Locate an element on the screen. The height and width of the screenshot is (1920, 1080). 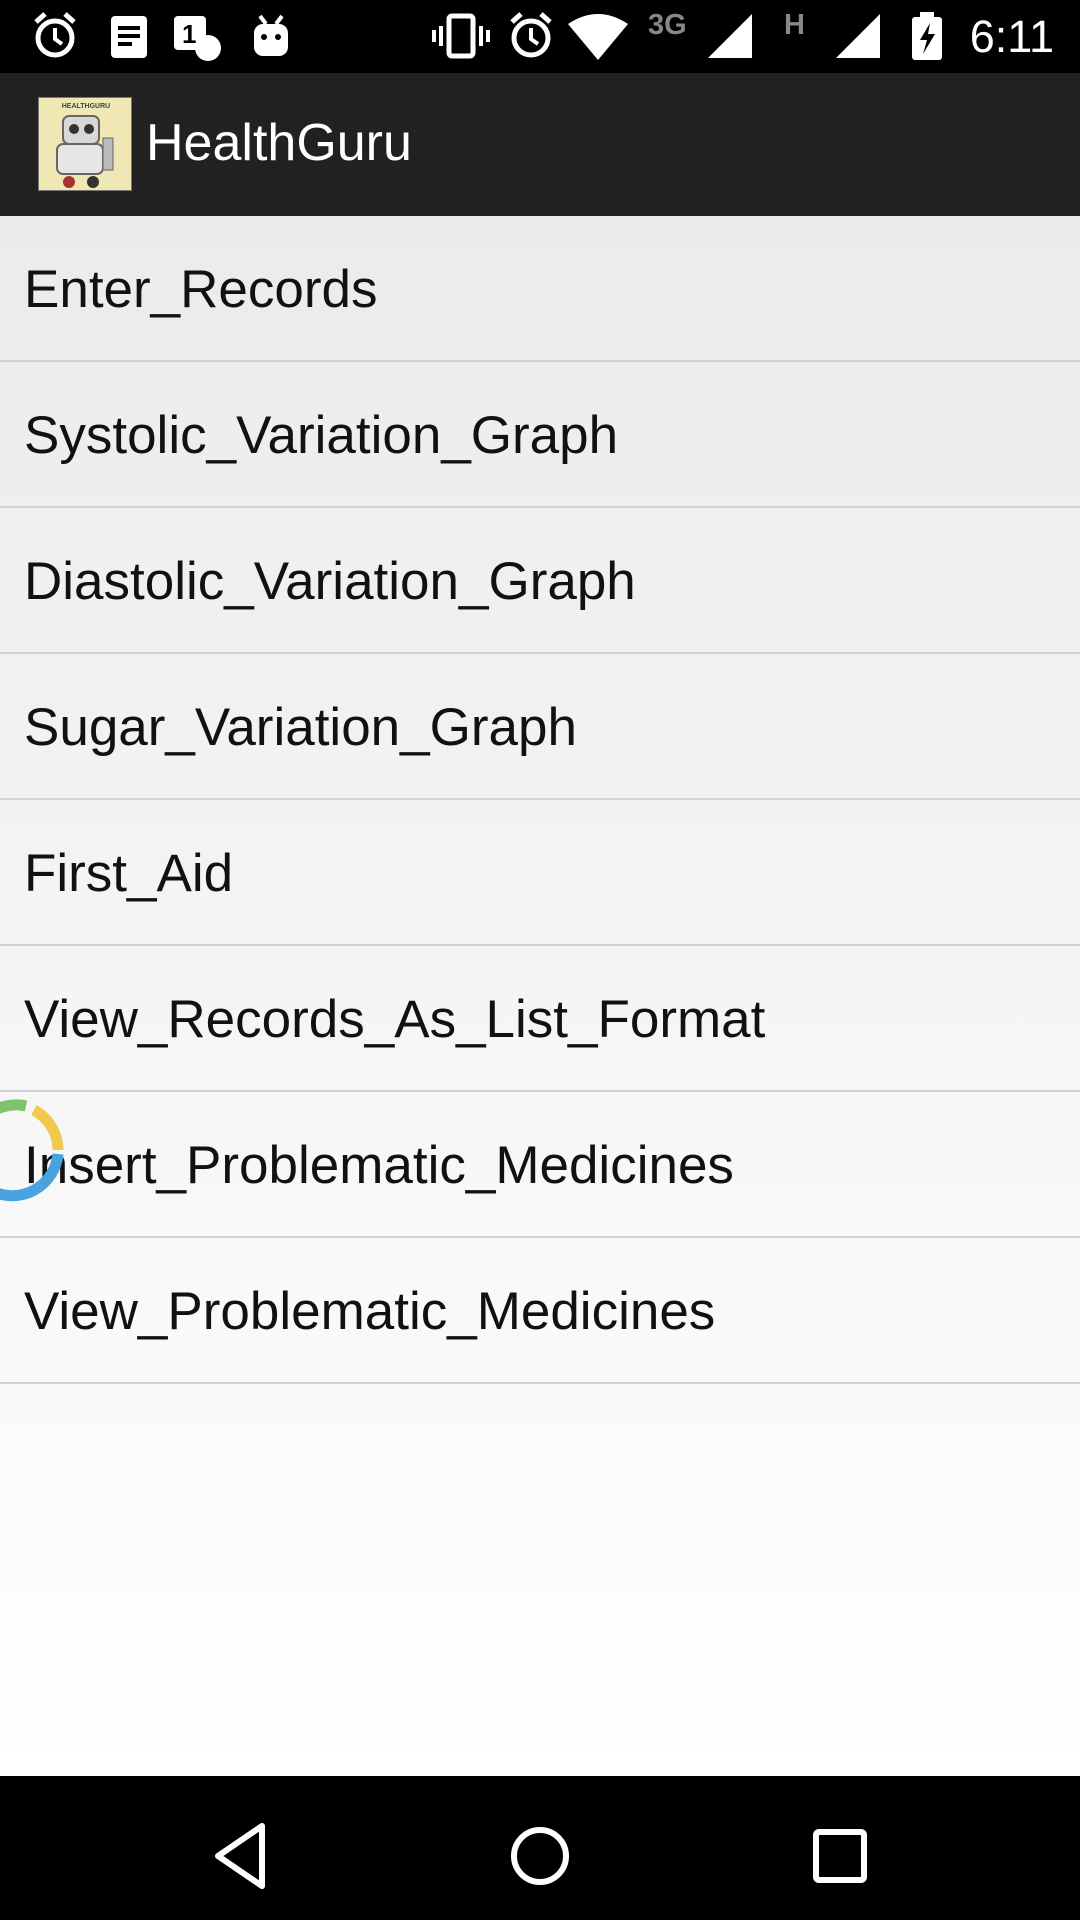
notes-icon is located at coordinates (129, 37).